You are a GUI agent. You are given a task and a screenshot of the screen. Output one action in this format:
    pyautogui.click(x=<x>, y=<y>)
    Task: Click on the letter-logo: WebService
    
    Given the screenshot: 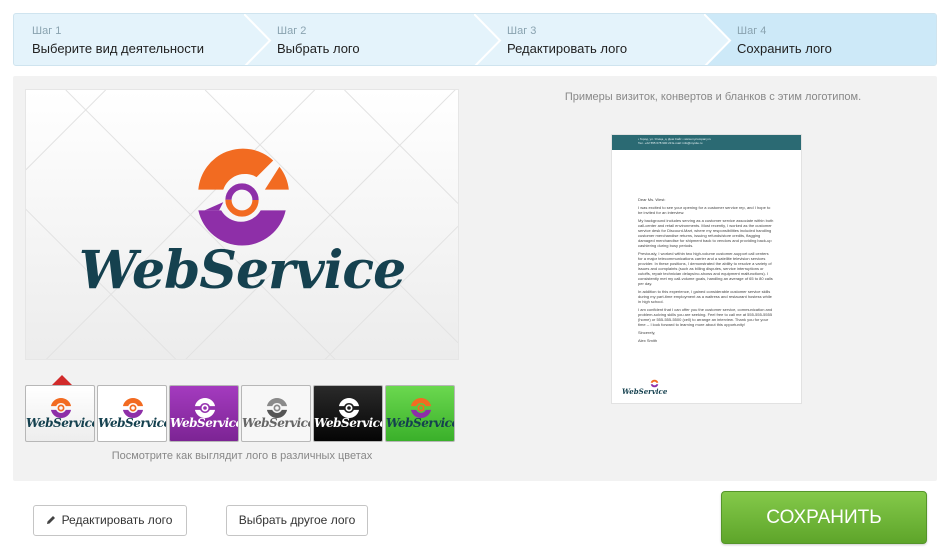 What is the action you would take?
    pyautogui.click(x=645, y=387)
    